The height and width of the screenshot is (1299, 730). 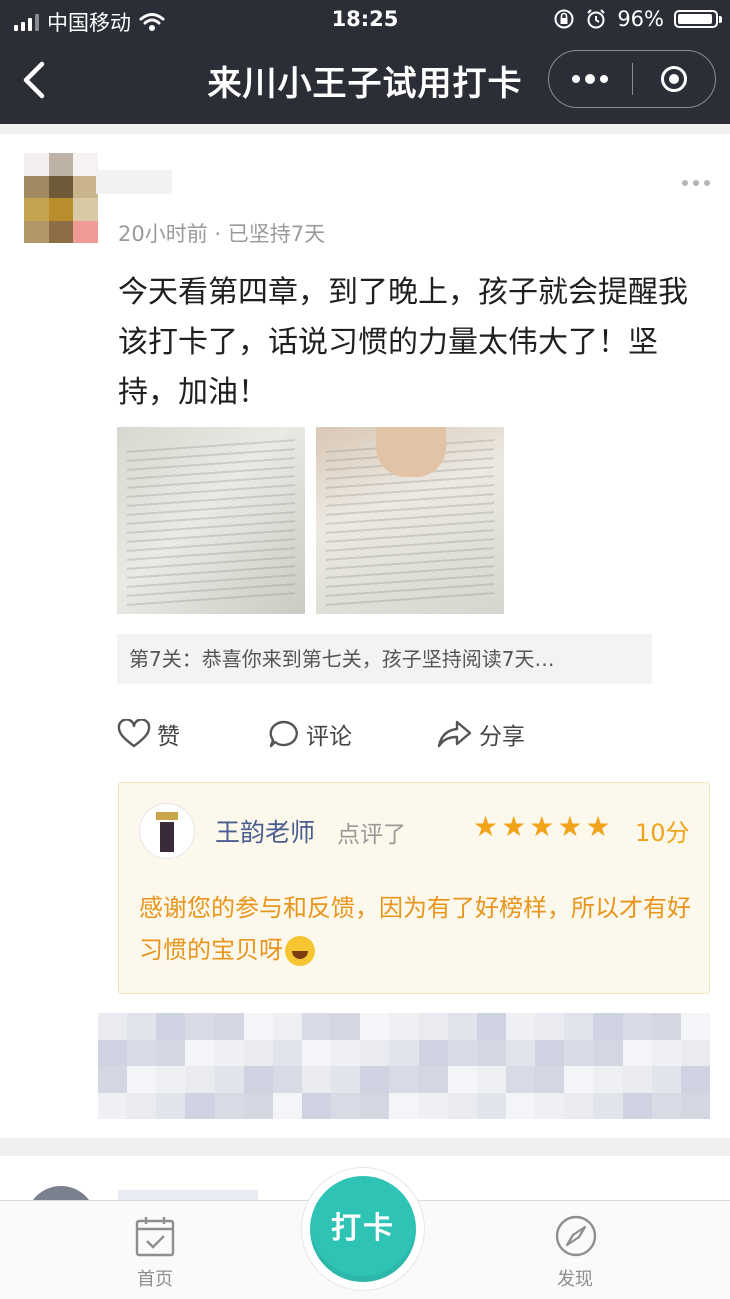 What do you see at coordinates (698, 19) in the screenshot?
I see `battery-icon` at bounding box center [698, 19].